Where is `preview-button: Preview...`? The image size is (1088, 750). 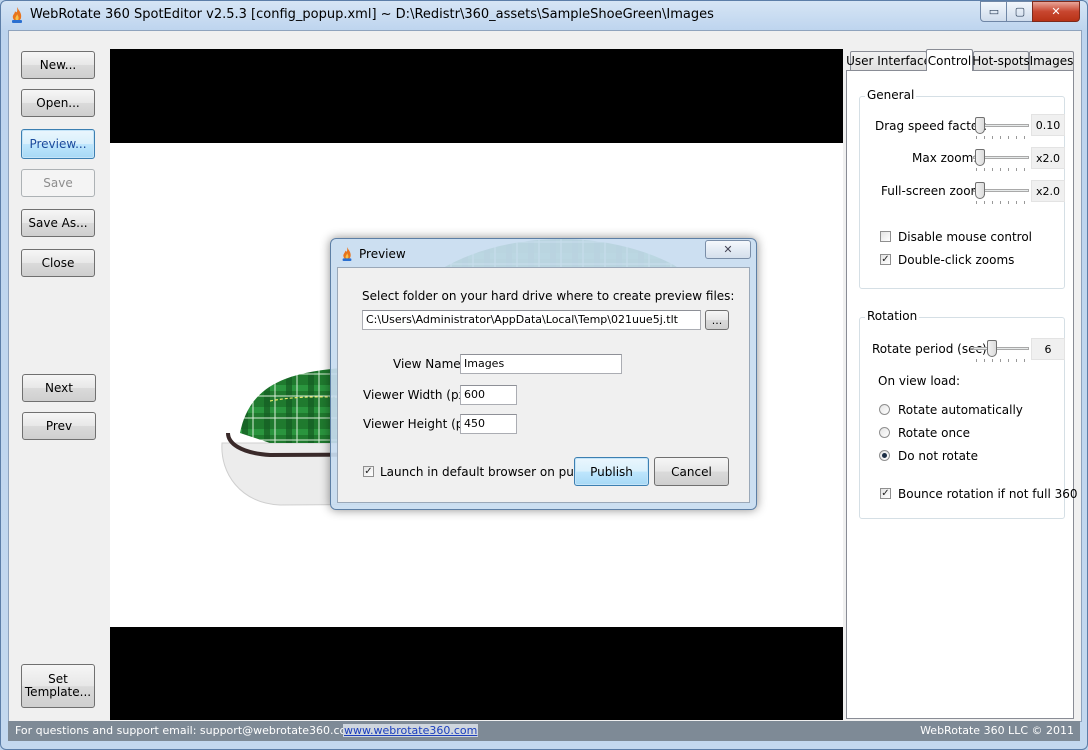 preview-button: Preview... is located at coordinates (58, 144).